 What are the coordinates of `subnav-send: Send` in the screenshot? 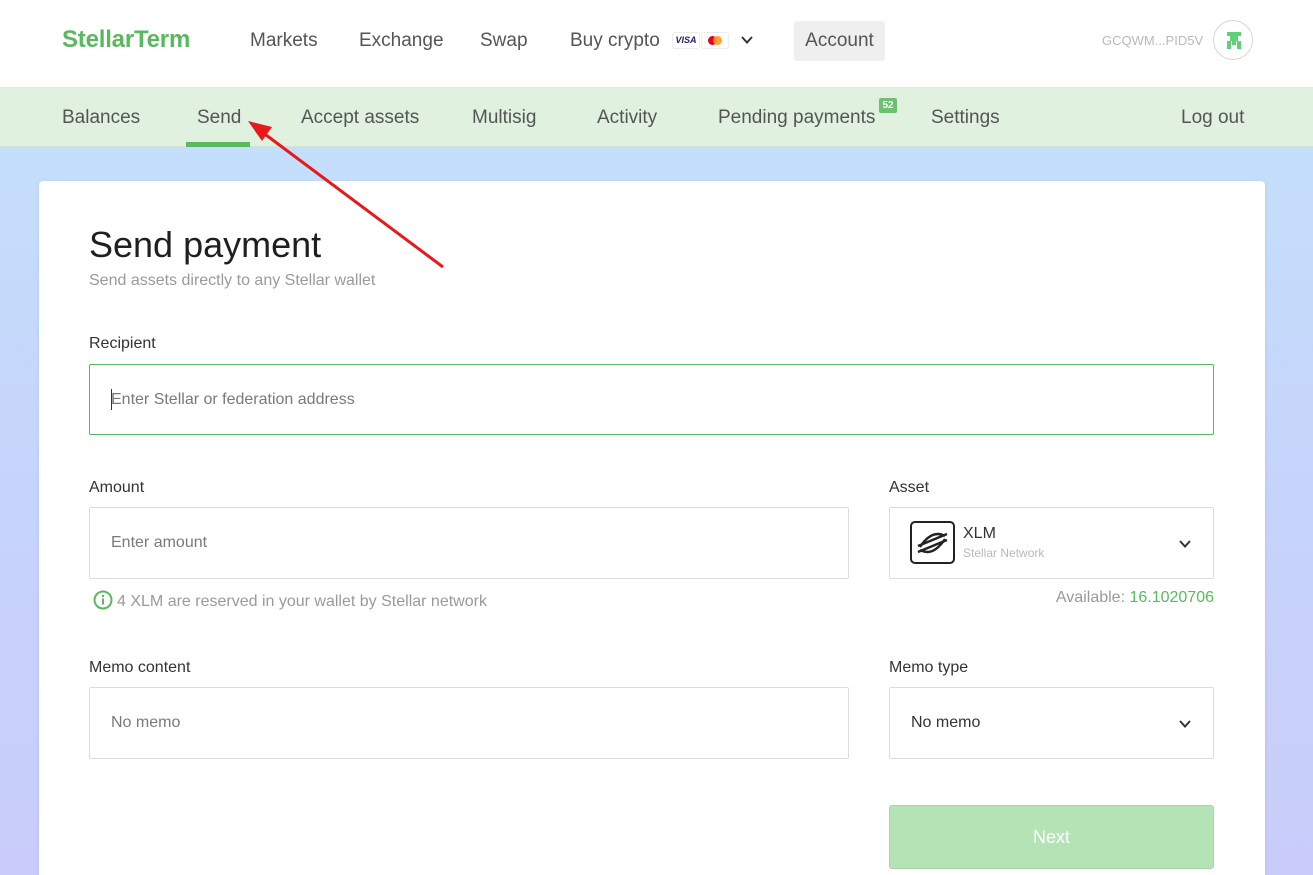 It's located at (219, 118).